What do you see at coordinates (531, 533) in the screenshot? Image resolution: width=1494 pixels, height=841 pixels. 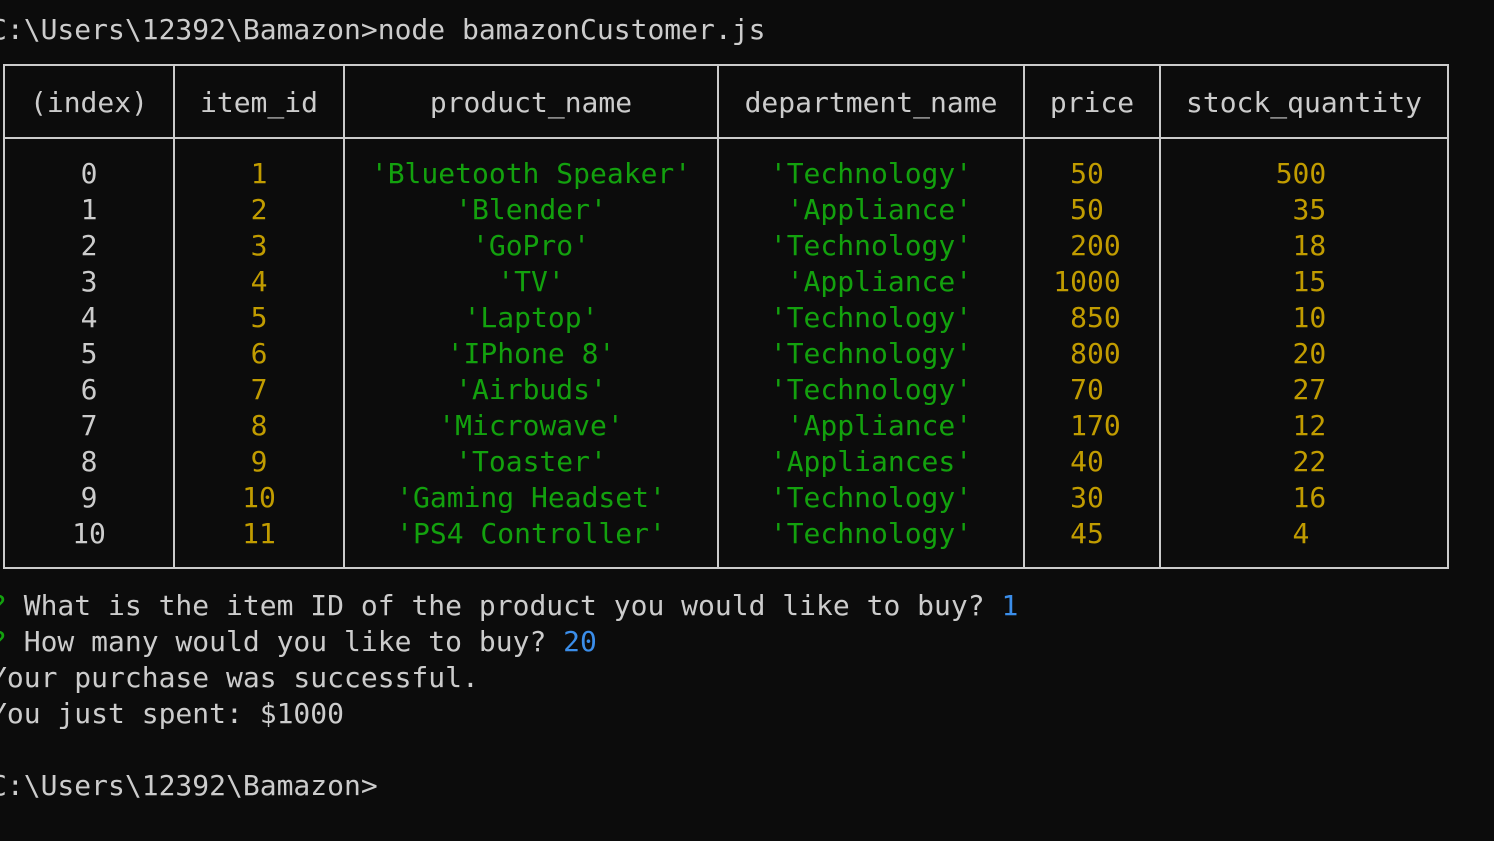 I see `cell-product-name: 'PS4 Controller'` at bounding box center [531, 533].